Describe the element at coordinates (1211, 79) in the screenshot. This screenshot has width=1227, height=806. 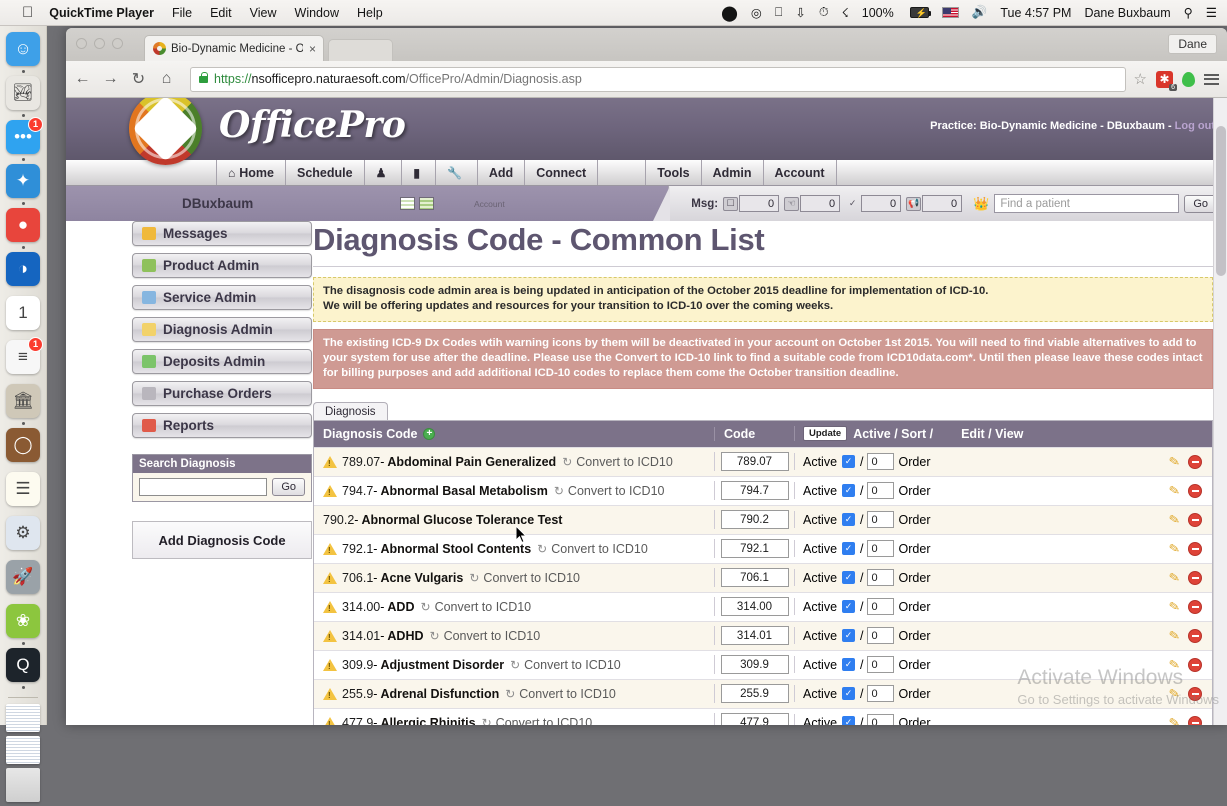
I see `hamburger-menu-icon` at that location.